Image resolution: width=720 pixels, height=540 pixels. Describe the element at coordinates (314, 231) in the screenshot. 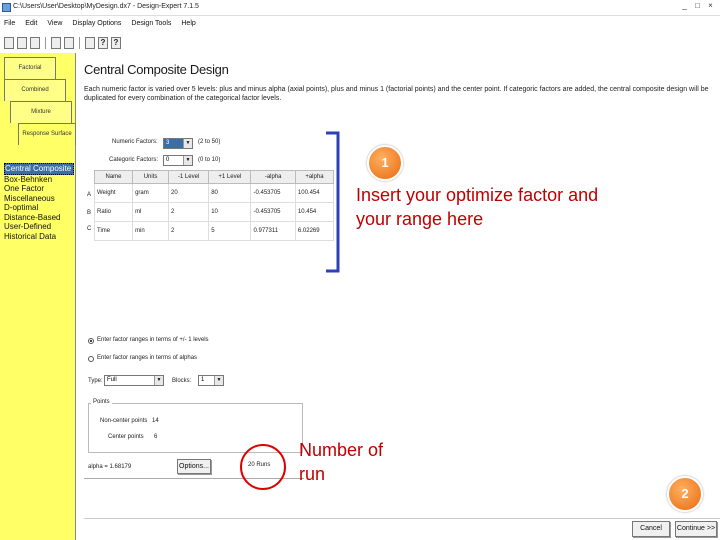

I see `factor-plus-alpha-cell: 6.02269` at that location.